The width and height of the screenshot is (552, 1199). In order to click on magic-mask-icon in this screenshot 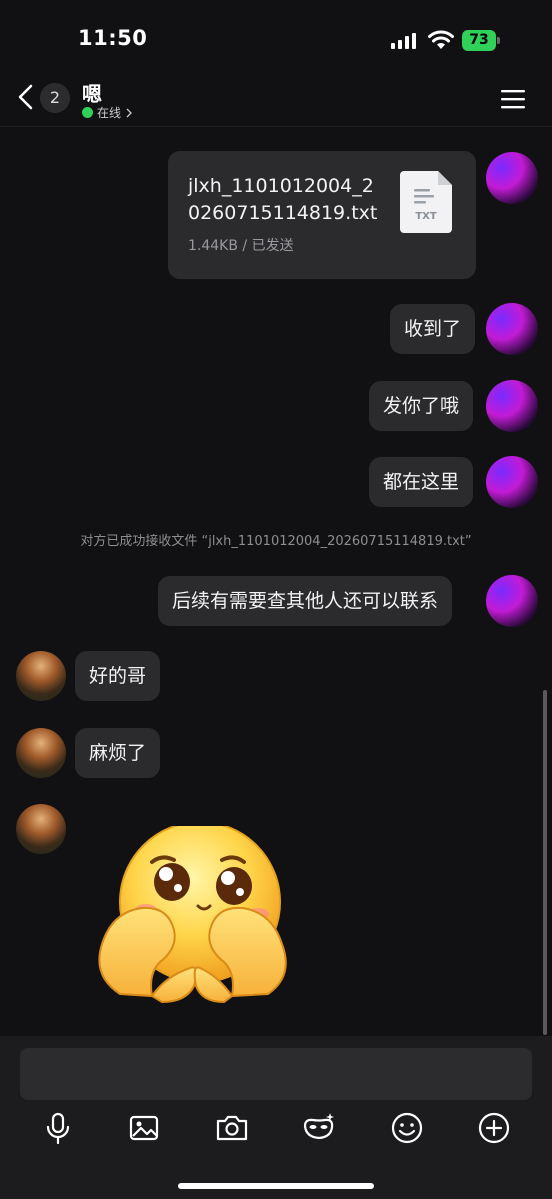, I will do `click(319, 1128)`.